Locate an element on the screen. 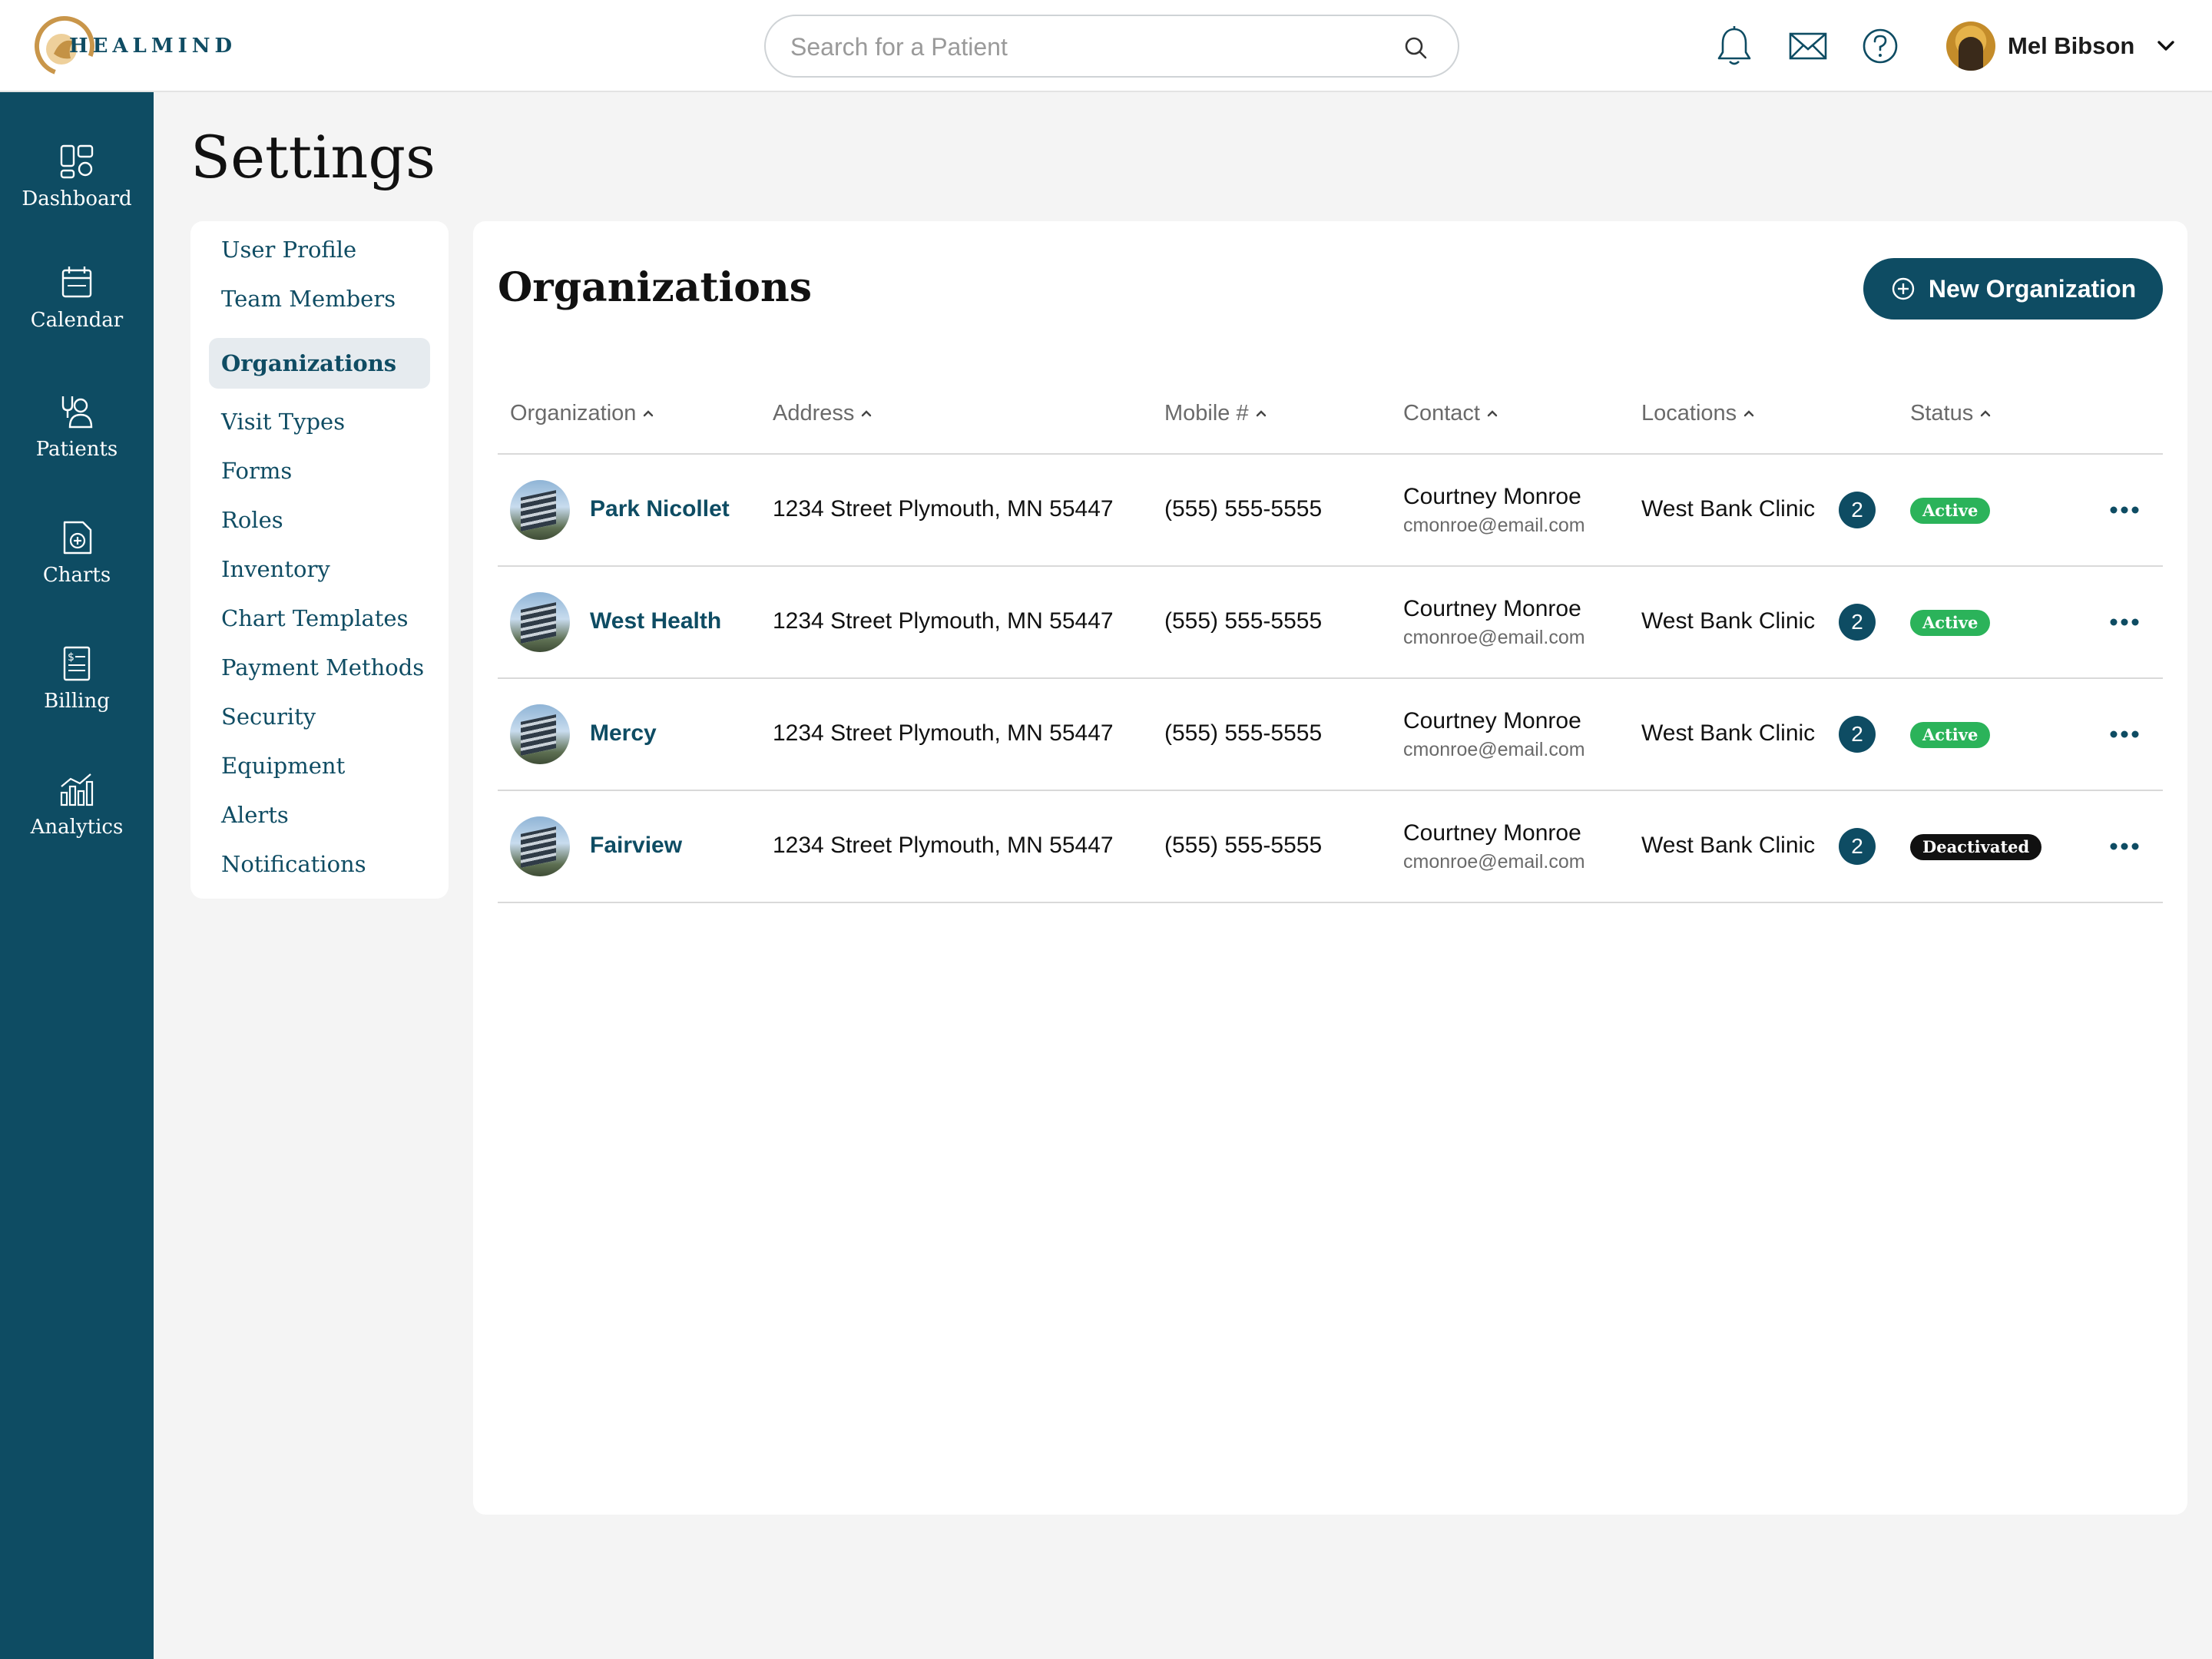  top-bar: HEALMIND Mel Bibson is located at coordinates (1106, 46).